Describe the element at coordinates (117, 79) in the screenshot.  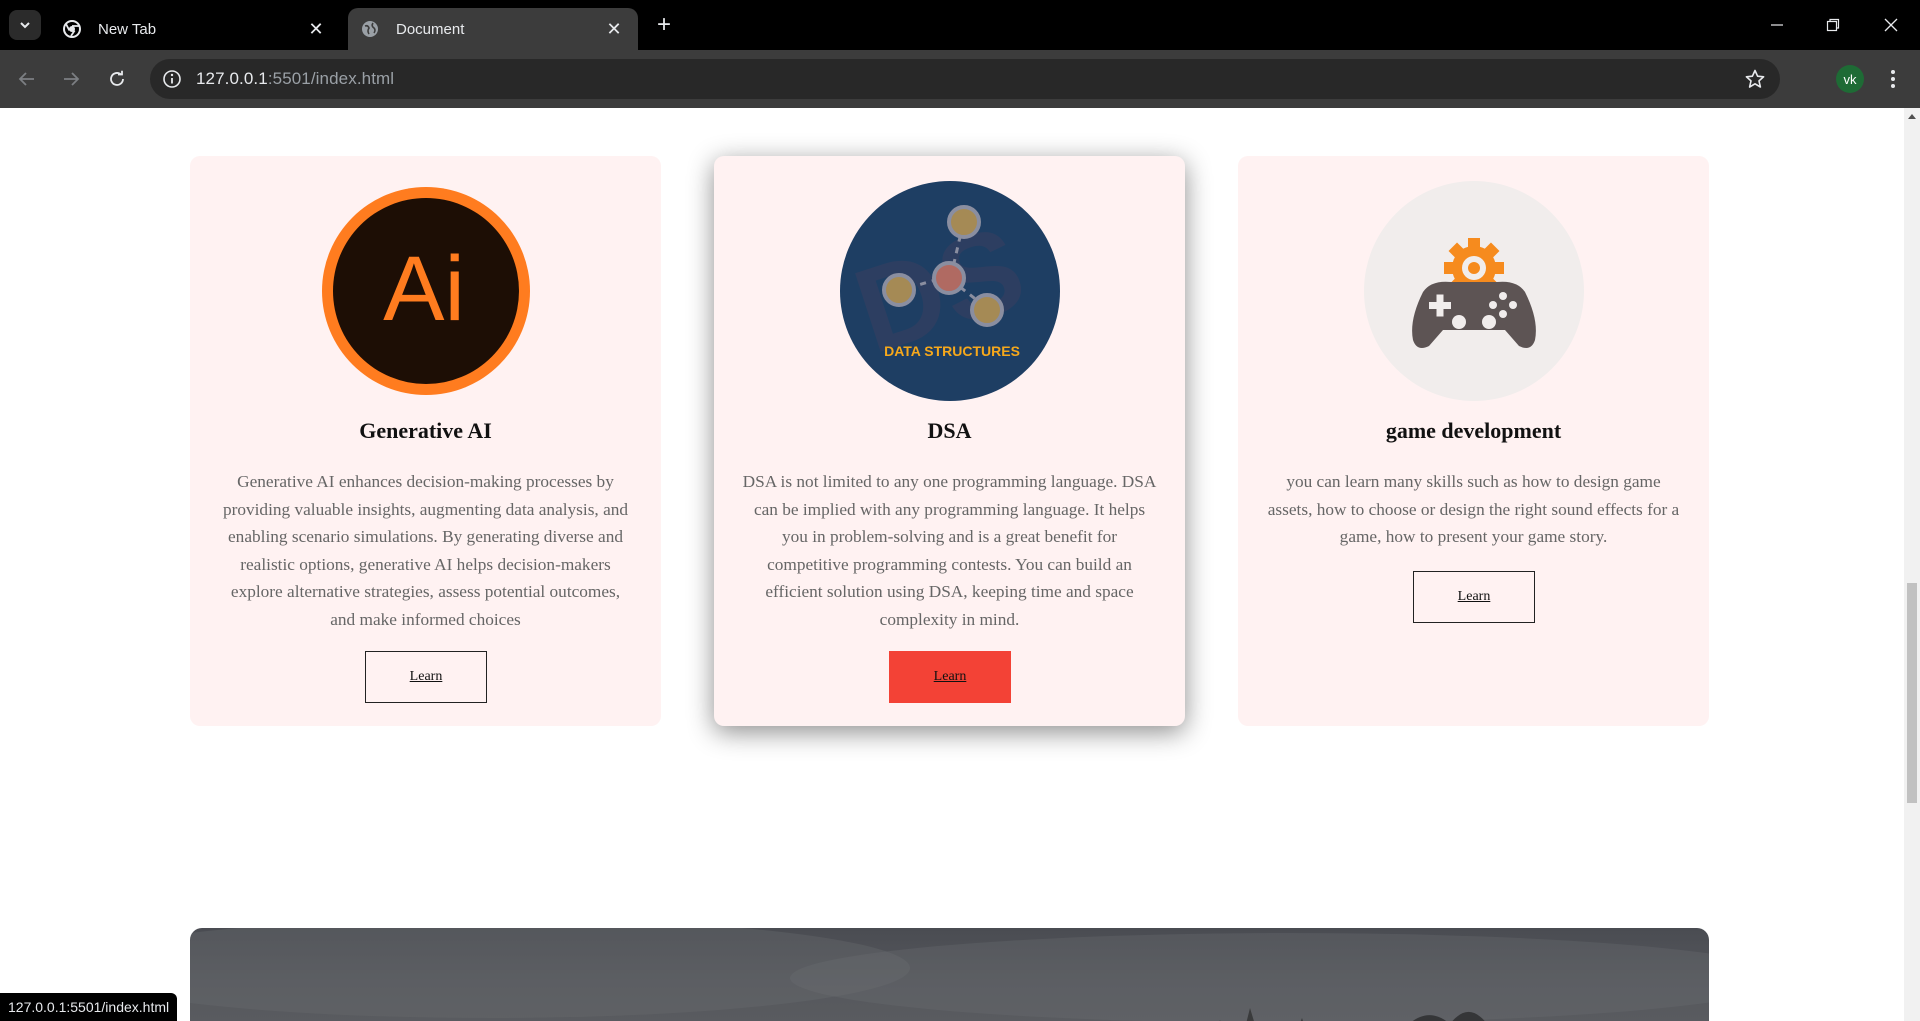
I see `reload-icon` at that location.